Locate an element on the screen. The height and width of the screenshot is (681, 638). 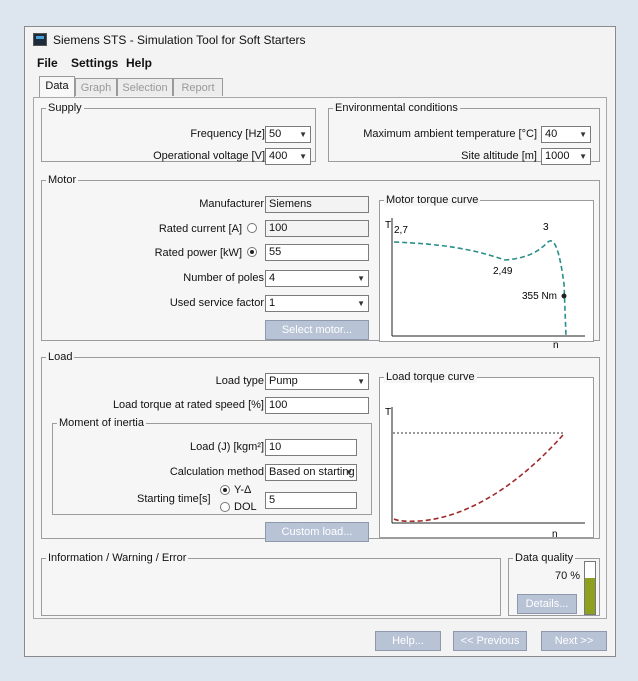
max-torque-label: 3 is located at coordinates (546, 227).